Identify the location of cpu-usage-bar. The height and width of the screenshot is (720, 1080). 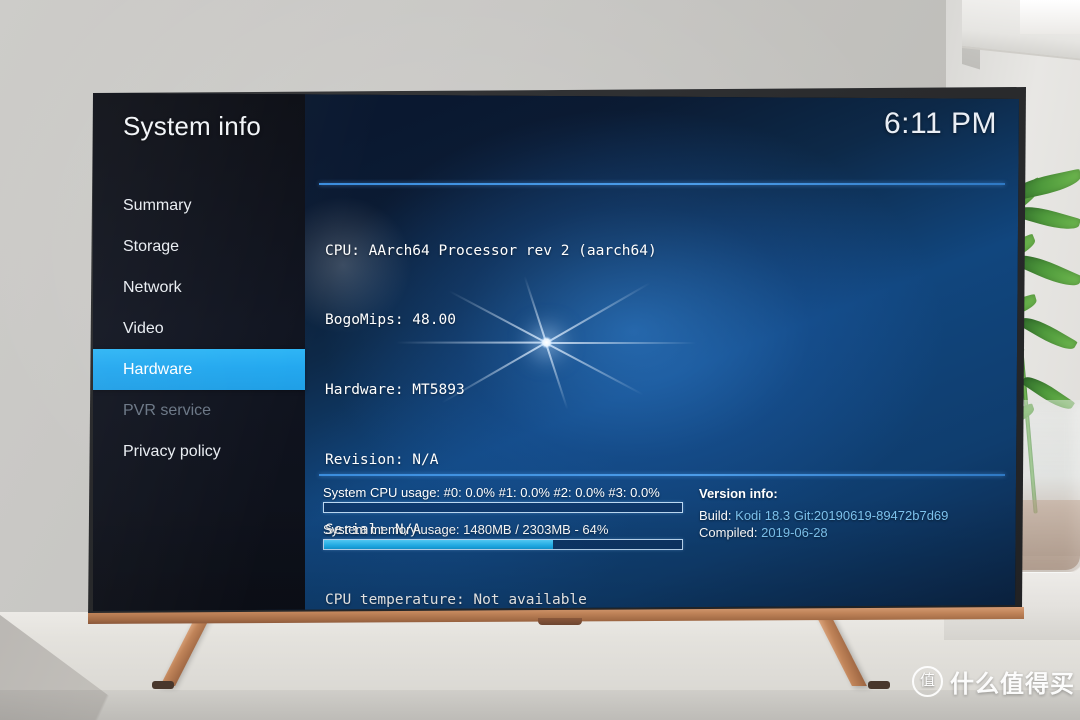
(503, 507).